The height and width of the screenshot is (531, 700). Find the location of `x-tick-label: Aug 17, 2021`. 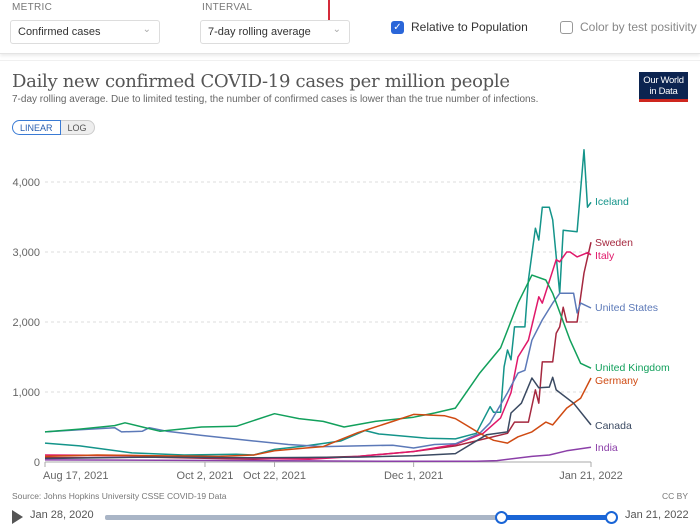

x-tick-label: Aug 17, 2021 is located at coordinates (75, 476).